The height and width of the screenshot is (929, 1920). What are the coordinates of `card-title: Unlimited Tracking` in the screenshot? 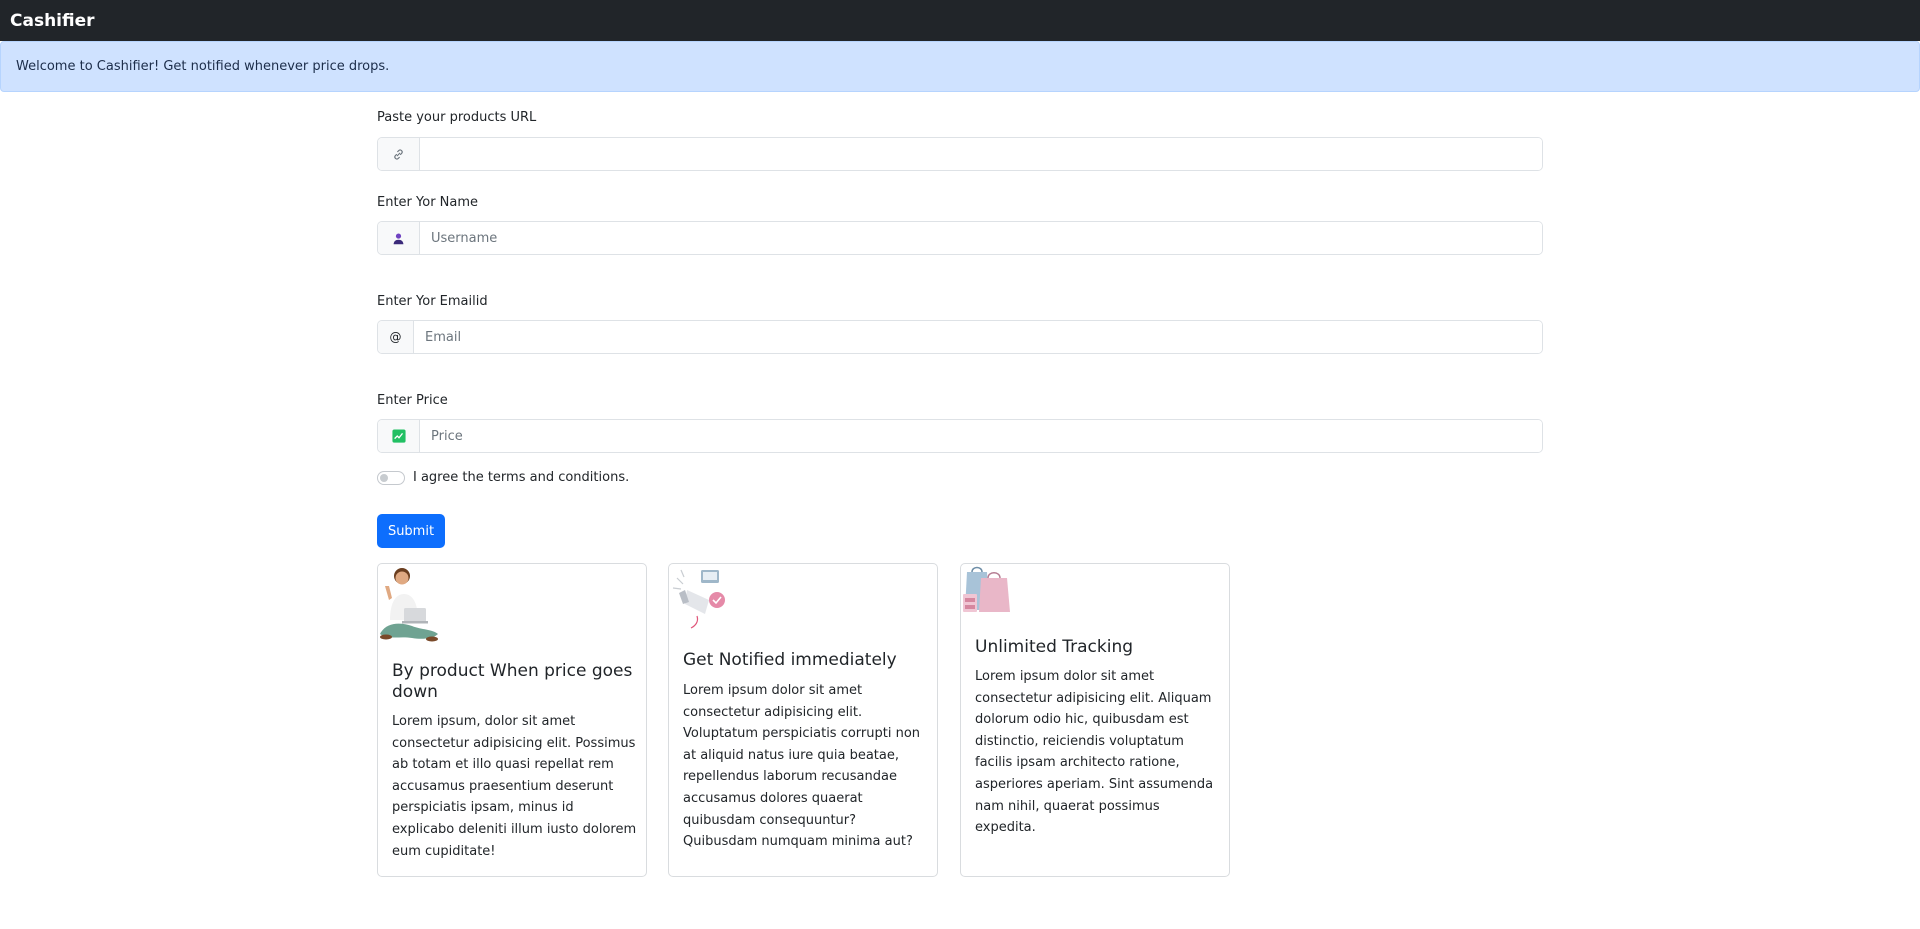 It's located at (1054, 647).